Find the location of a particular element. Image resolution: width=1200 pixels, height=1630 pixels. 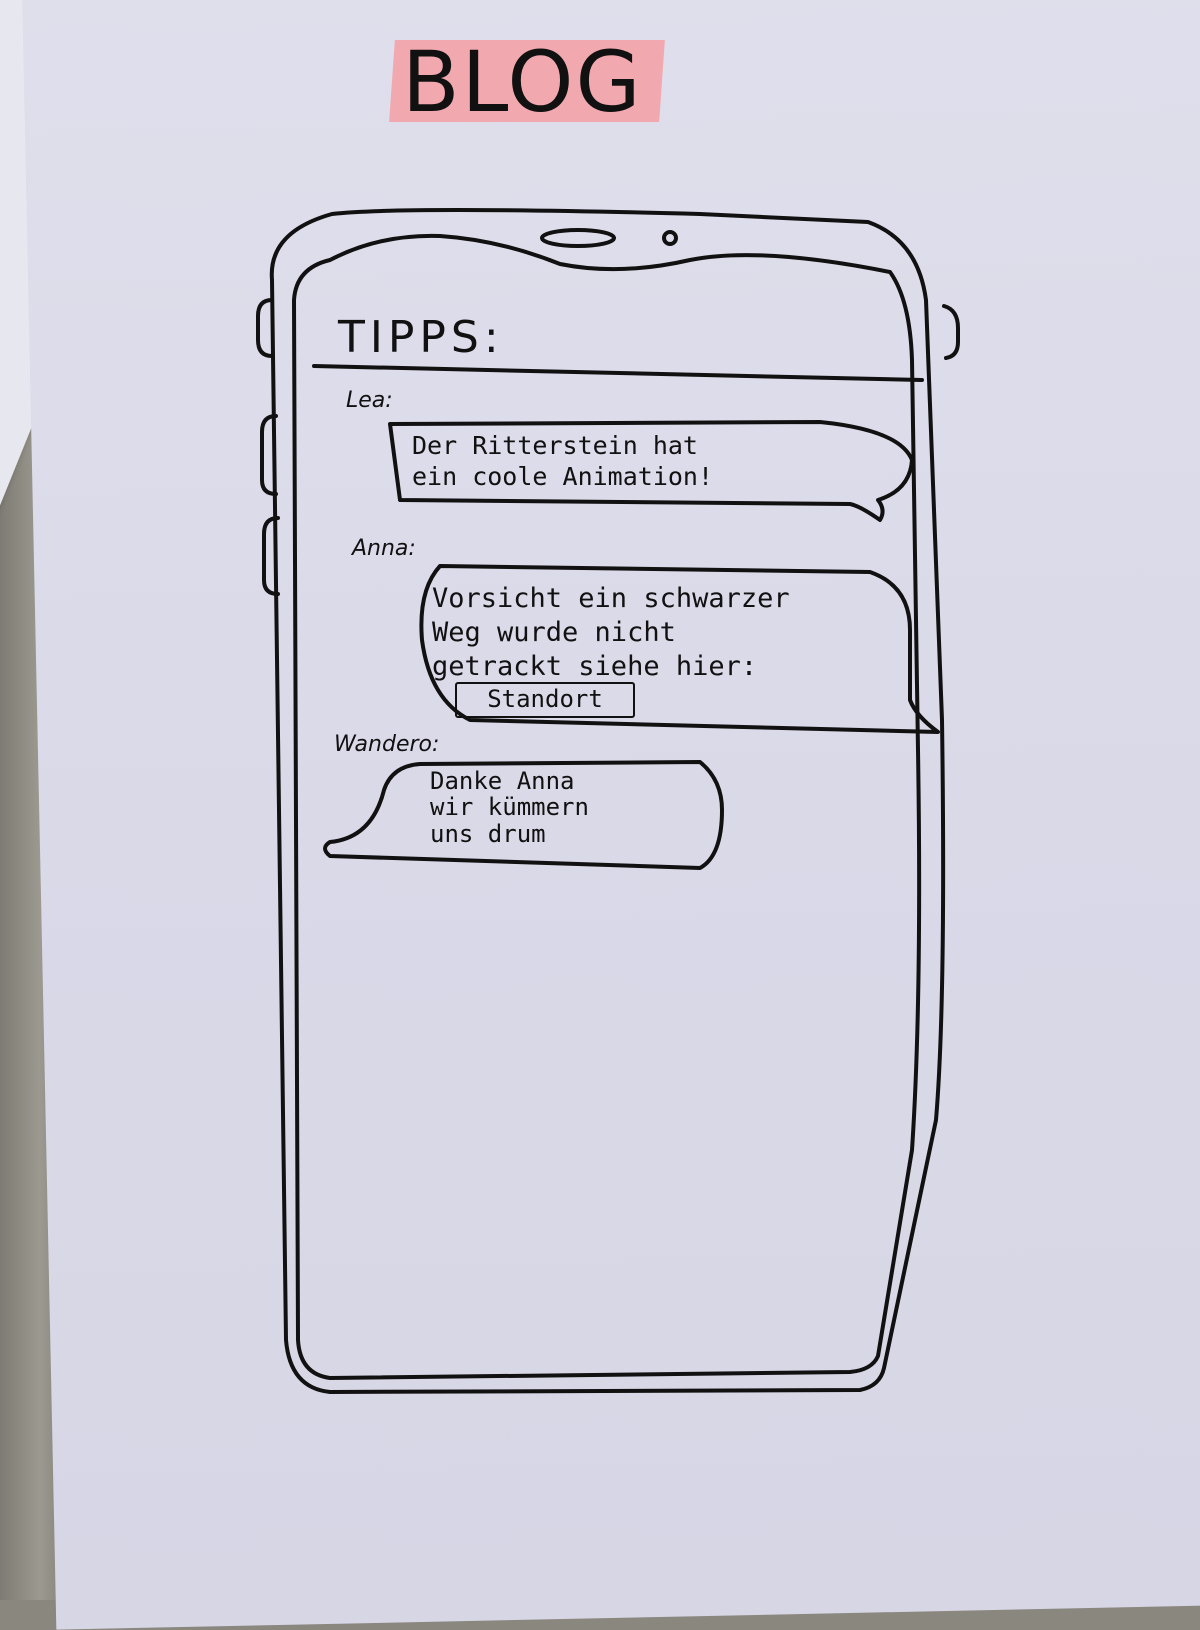

header-divider is located at coordinates (618, 373).